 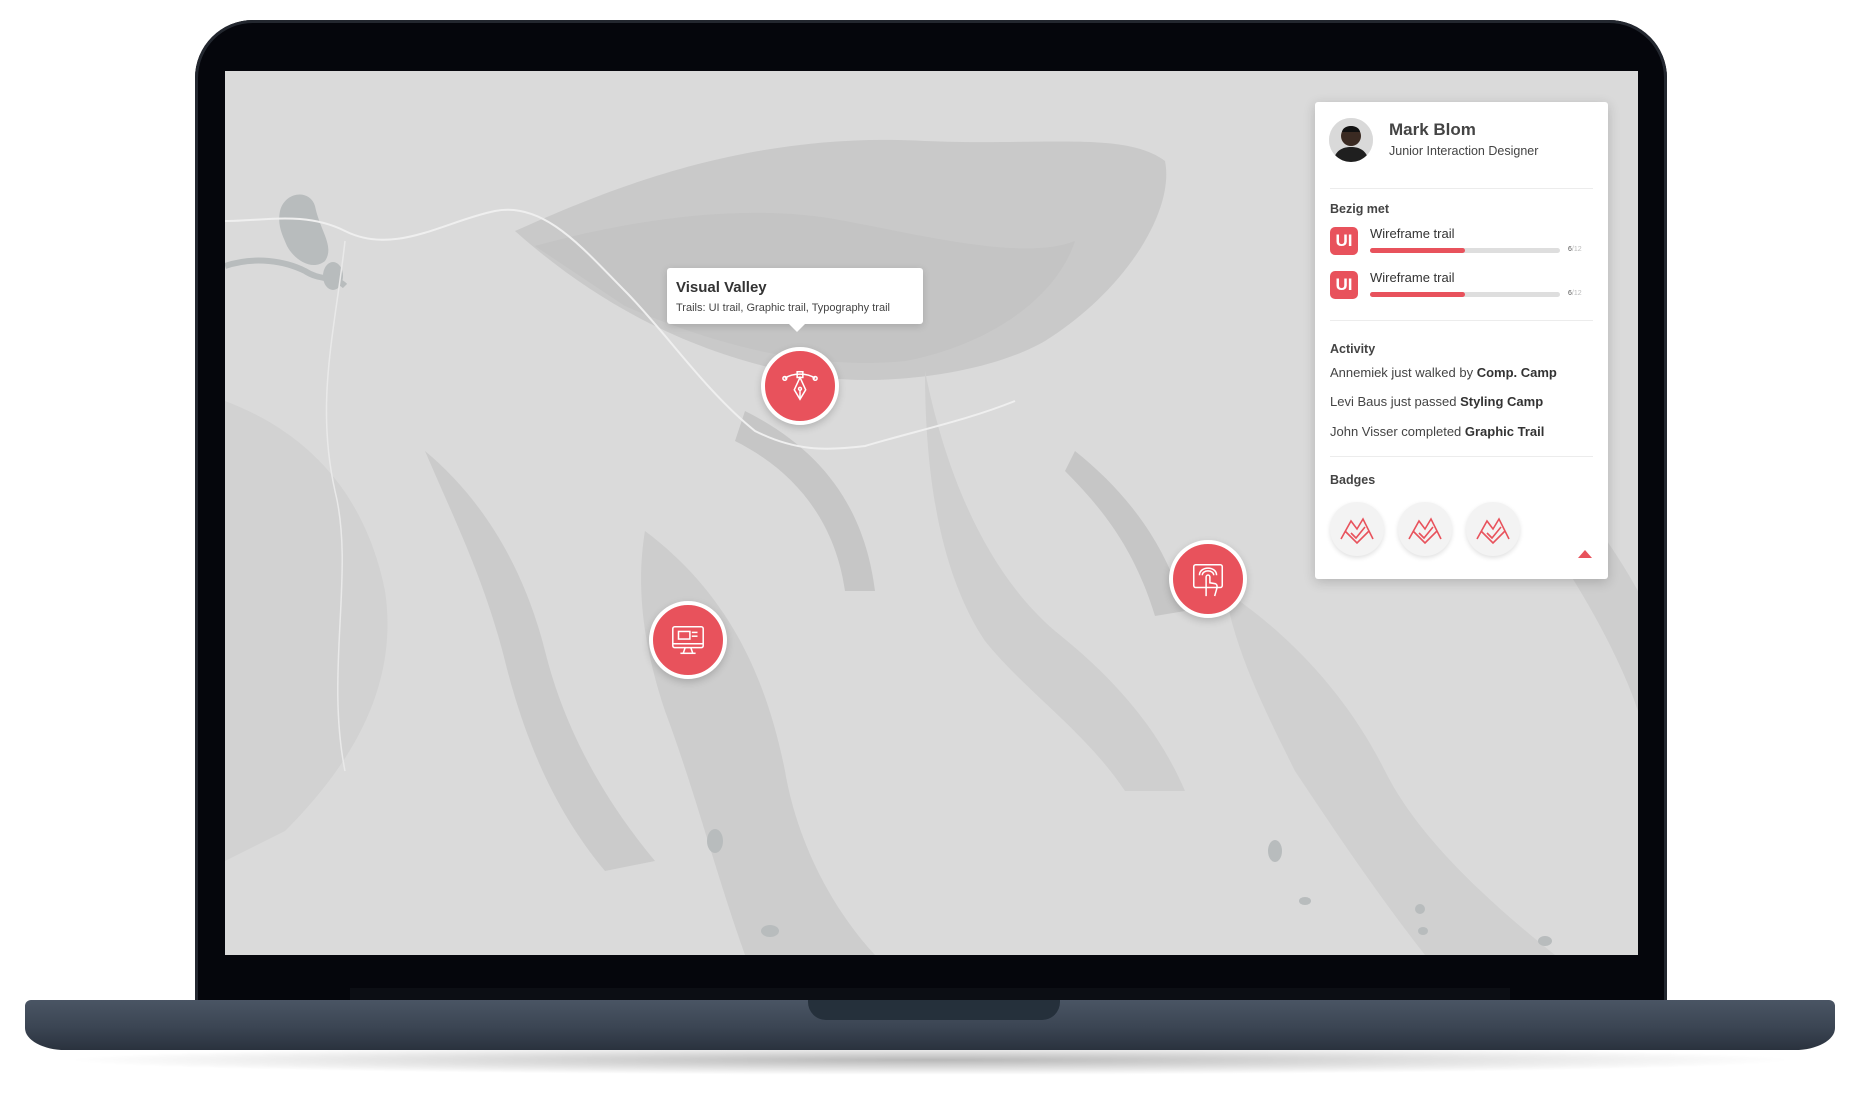 I want to click on badges-title: Badges, so click(x=1353, y=480).